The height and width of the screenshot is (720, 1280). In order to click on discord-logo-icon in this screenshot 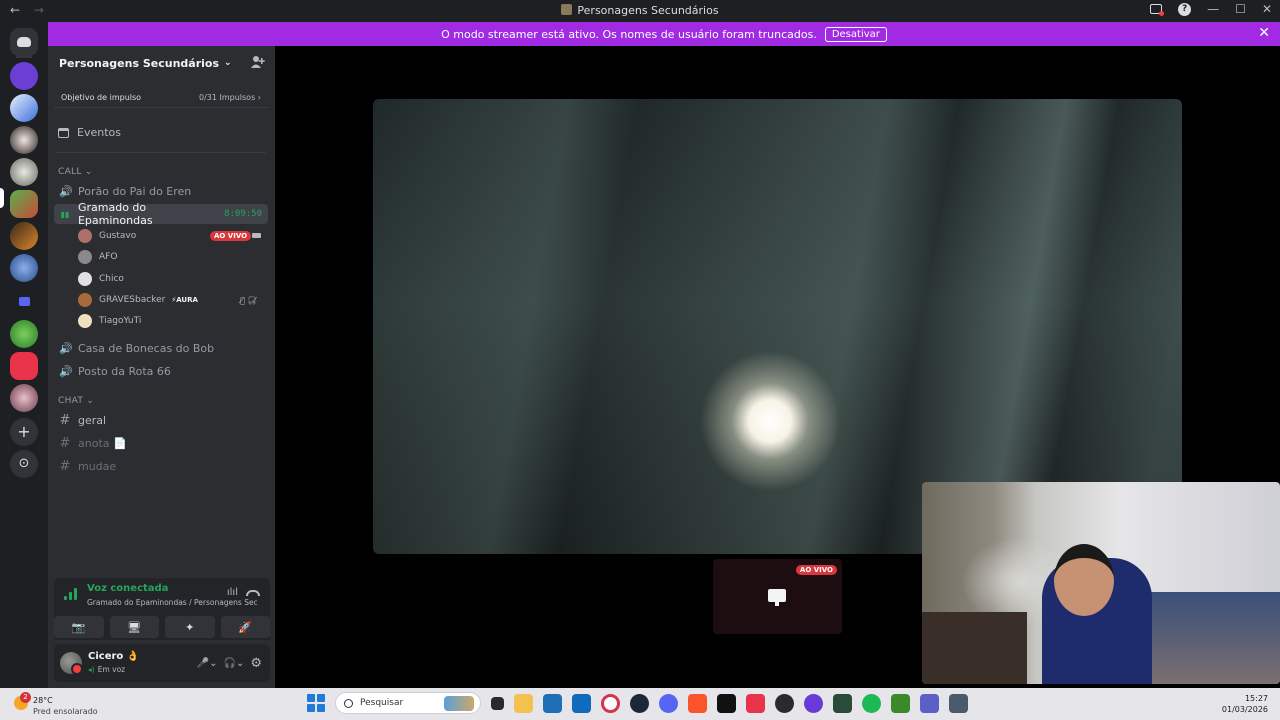, I will do `click(24, 42)`.